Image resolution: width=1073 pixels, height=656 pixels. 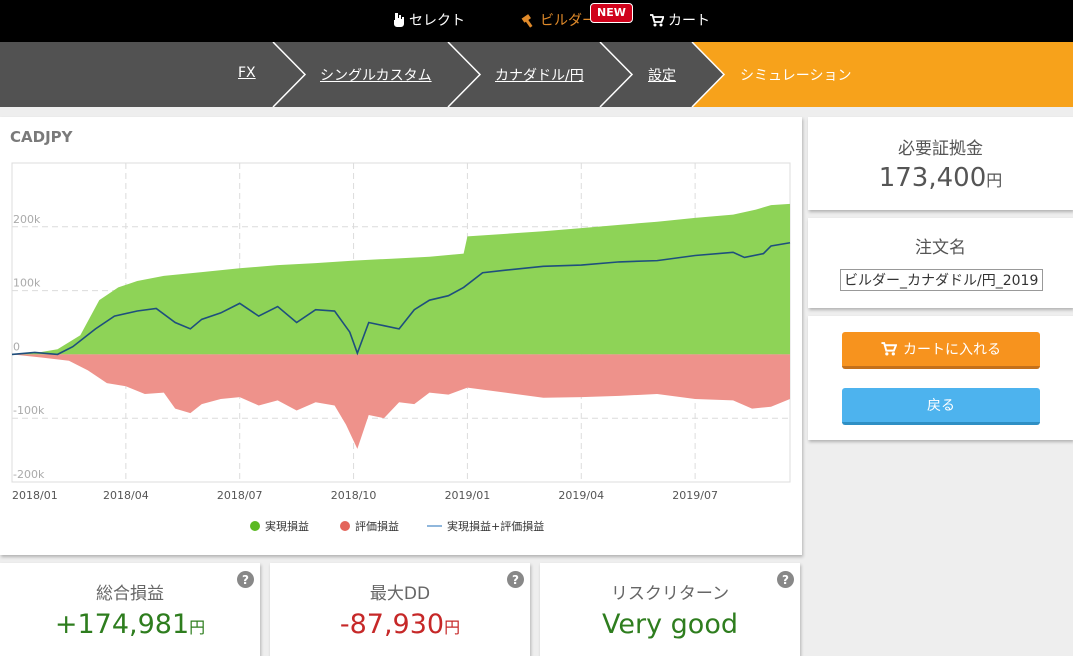 I want to click on stat-label: 最大DD, so click(x=400, y=594).